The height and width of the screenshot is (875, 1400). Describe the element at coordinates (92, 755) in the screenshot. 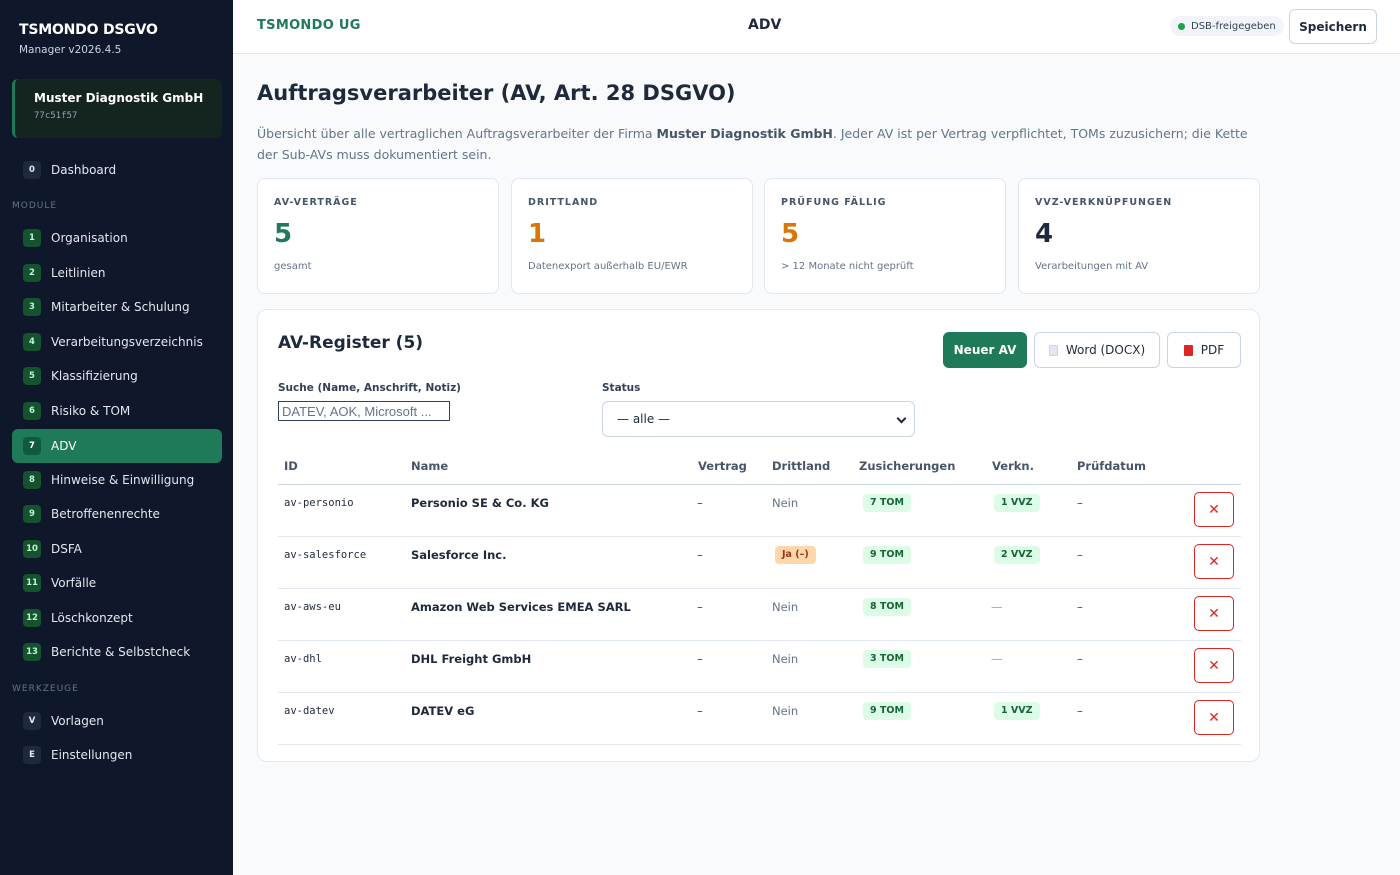

I see `sidebar-item-label: Einstellungen` at that location.